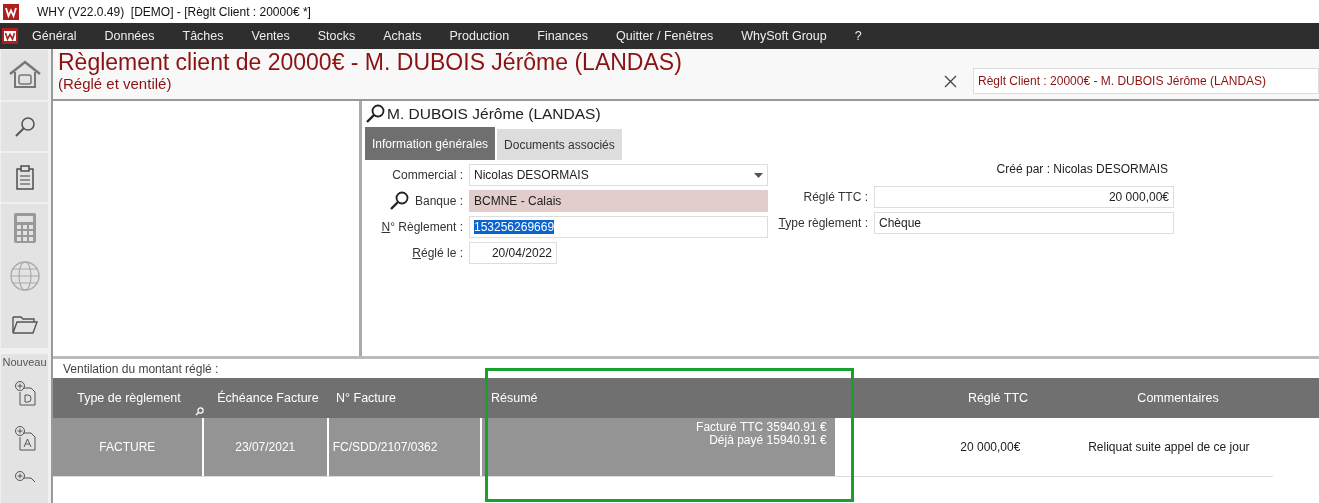 The width and height of the screenshot is (1319, 503). What do you see at coordinates (950, 81) in the screenshot?
I see `close-icon` at bounding box center [950, 81].